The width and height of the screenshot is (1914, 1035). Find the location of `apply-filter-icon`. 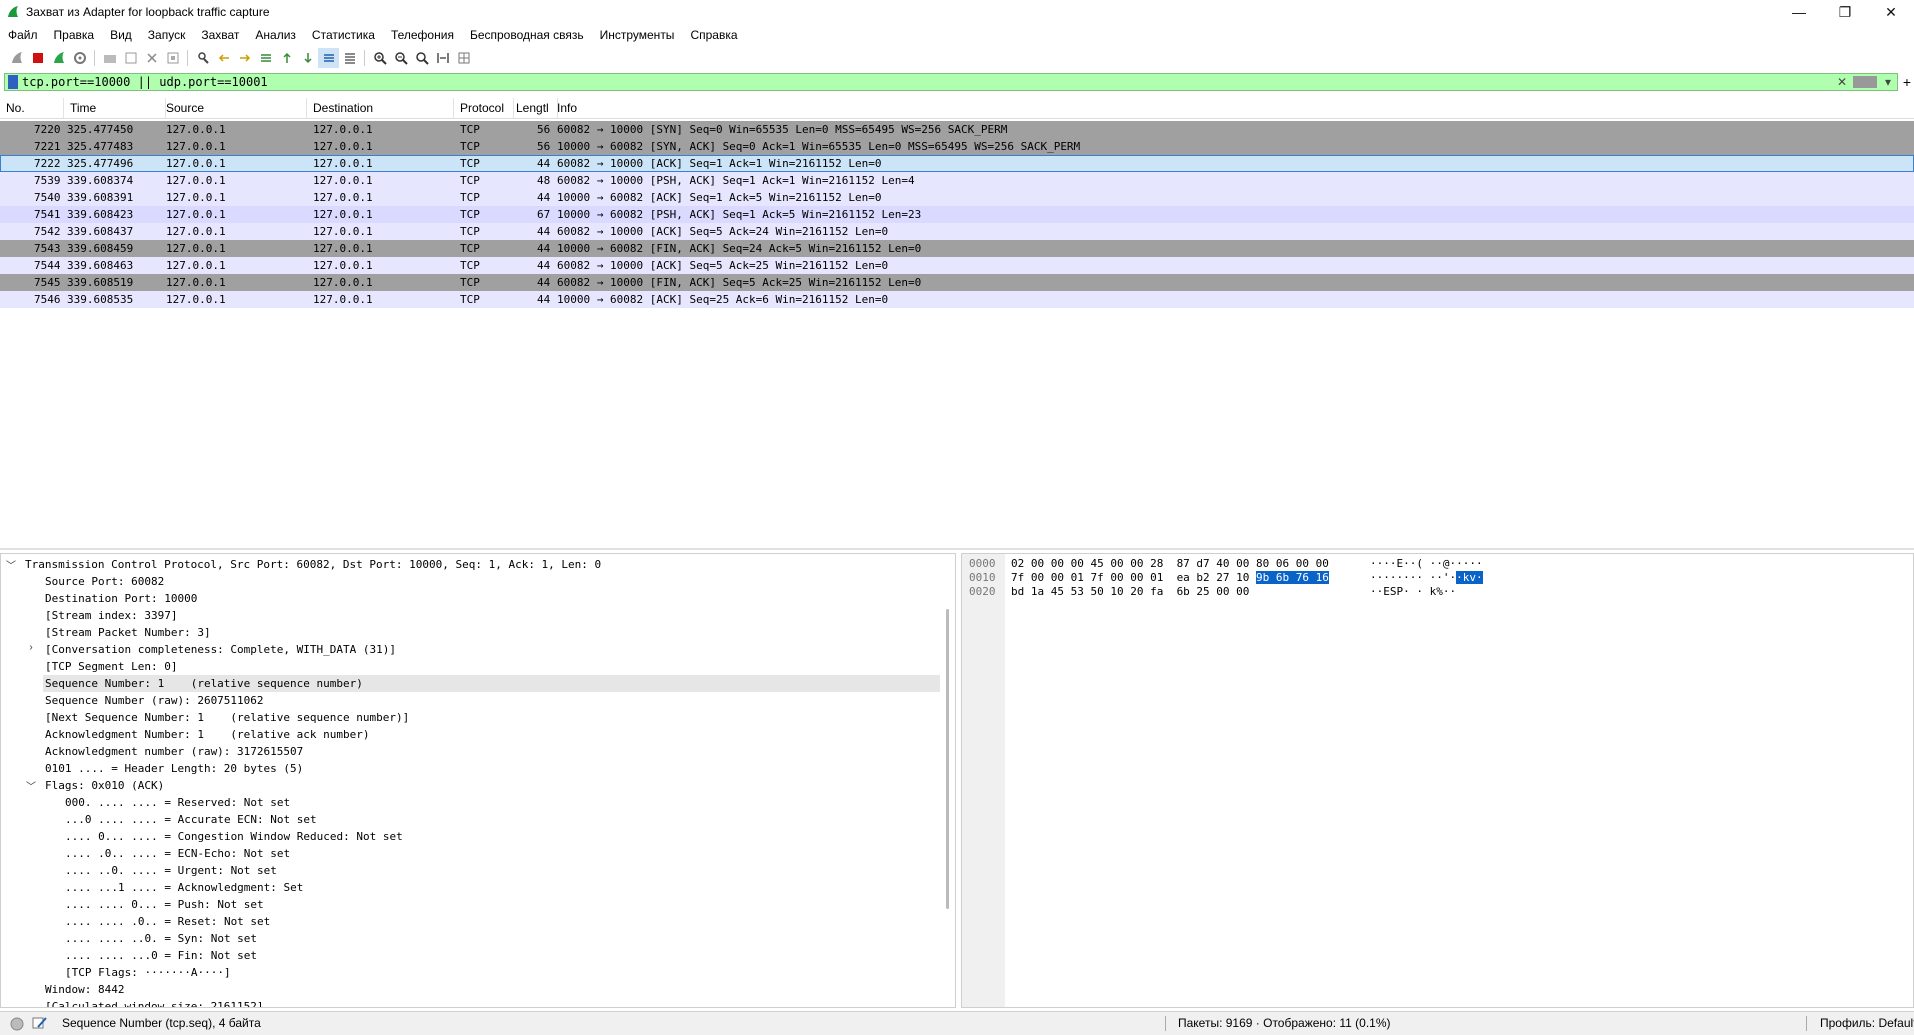

apply-filter-icon is located at coordinates (1865, 82).